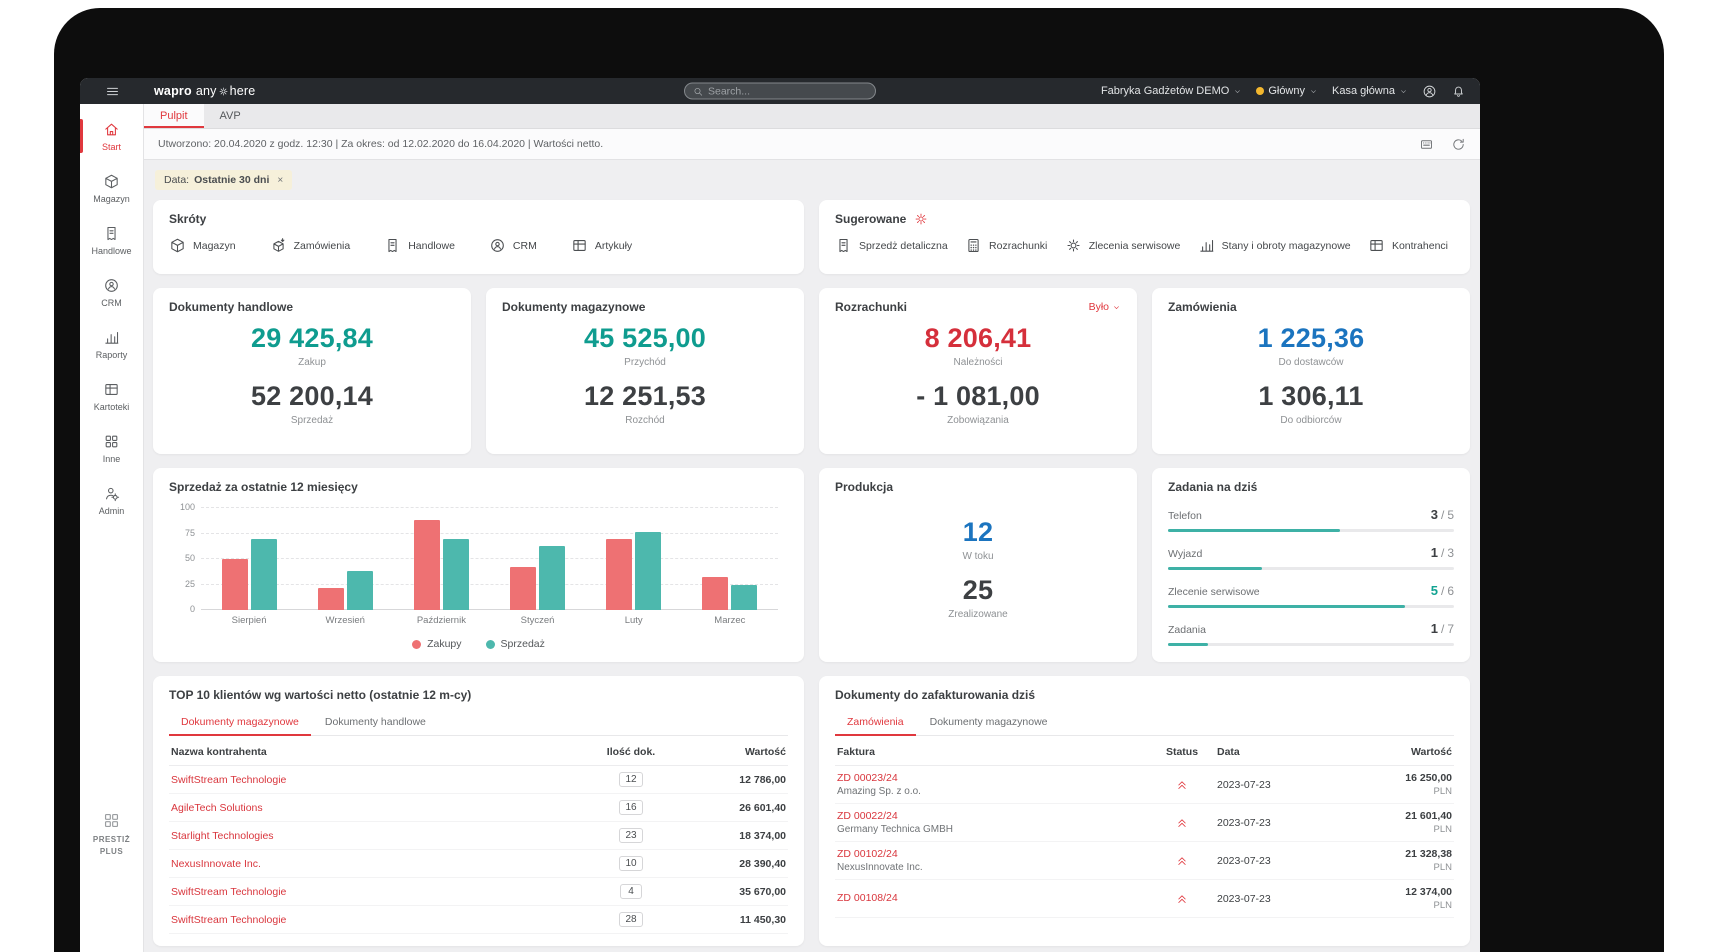 This screenshot has height=952, width=1718. What do you see at coordinates (1311, 337) in the screenshot?
I see `kpi-primary-value: 1 225,36` at bounding box center [1311, 337].